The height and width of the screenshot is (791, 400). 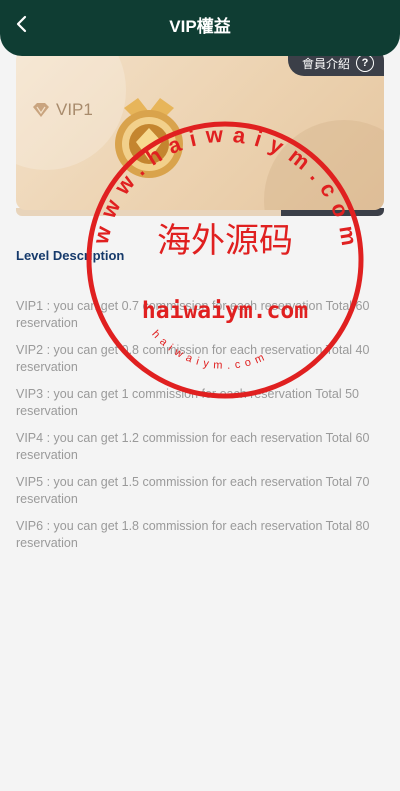 I want to click on vip-badge: VIP1, so click(x=62, y=110).